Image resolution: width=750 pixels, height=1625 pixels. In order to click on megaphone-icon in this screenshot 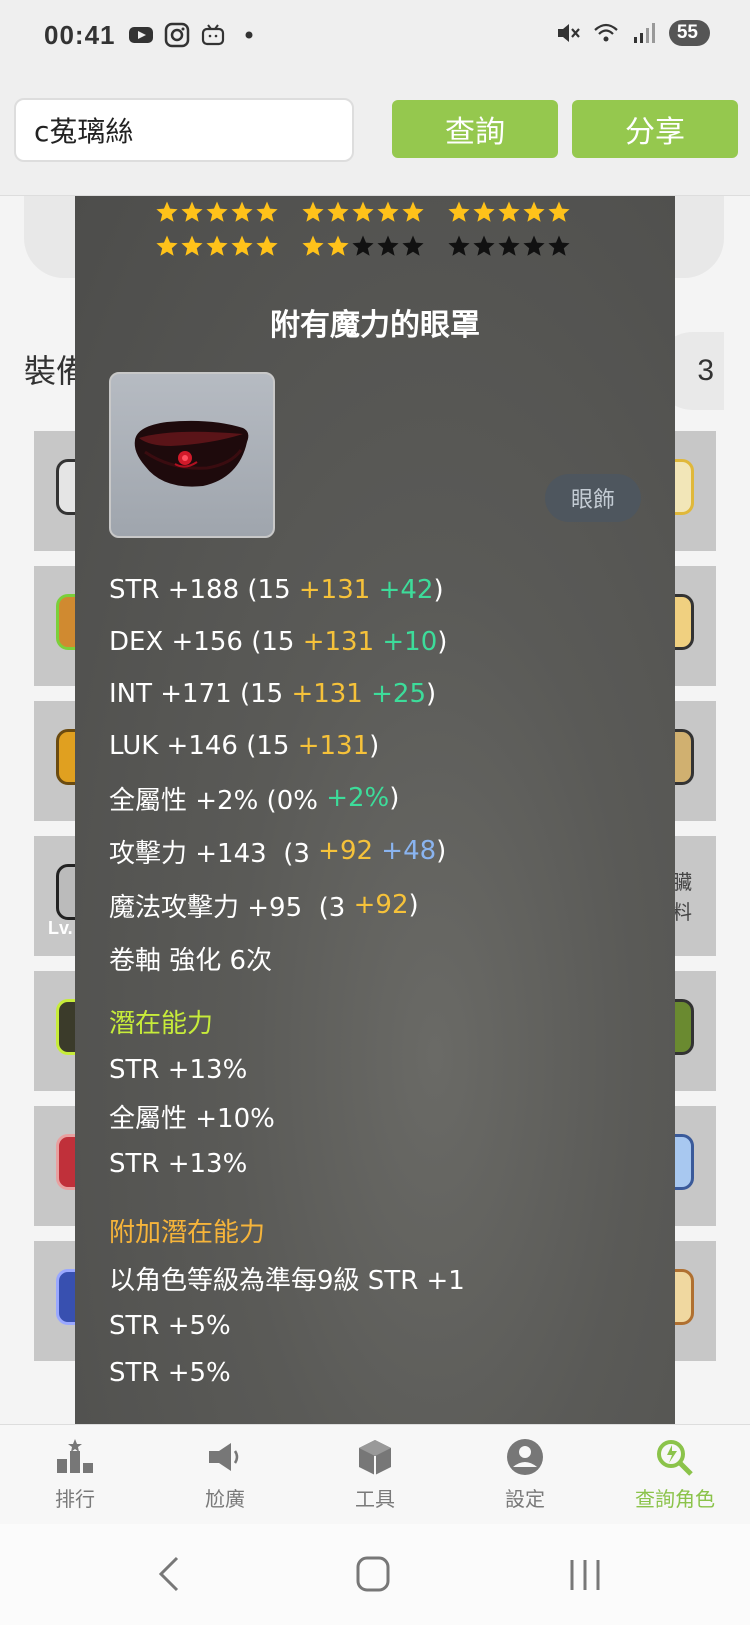, I will do `click(224, 1457)`.